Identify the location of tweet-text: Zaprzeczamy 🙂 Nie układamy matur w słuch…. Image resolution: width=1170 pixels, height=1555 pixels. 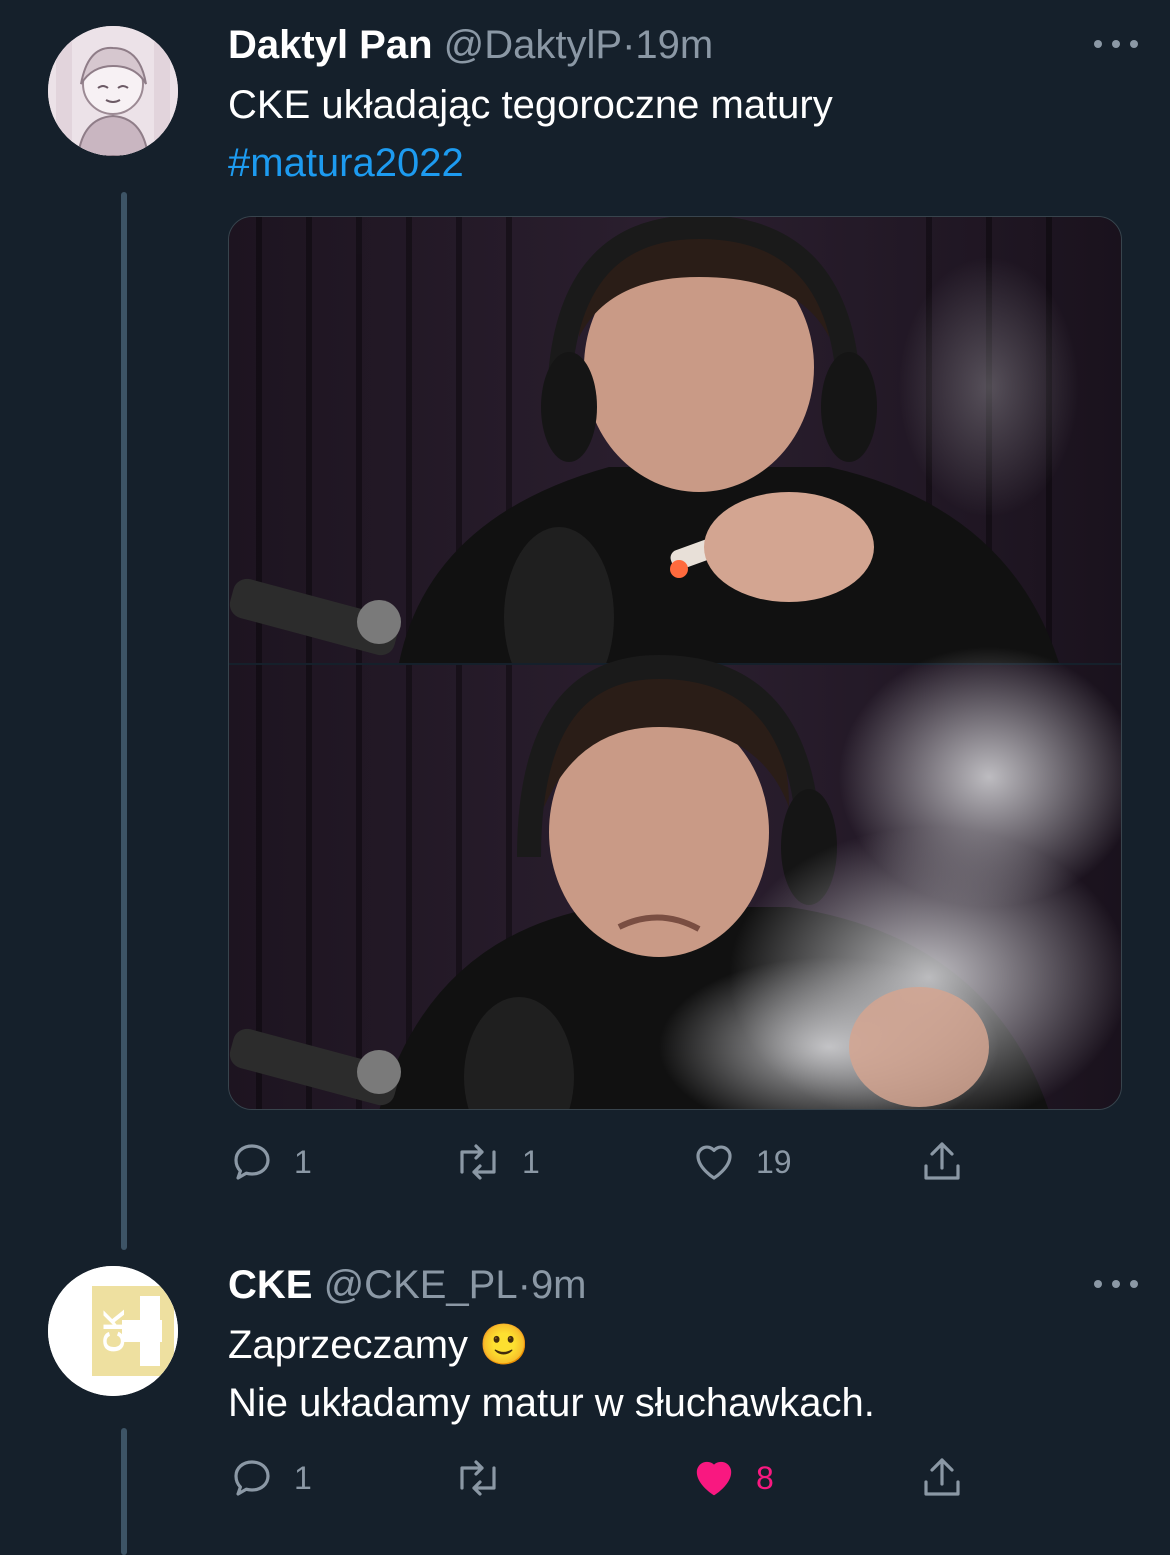
(551, 1374).